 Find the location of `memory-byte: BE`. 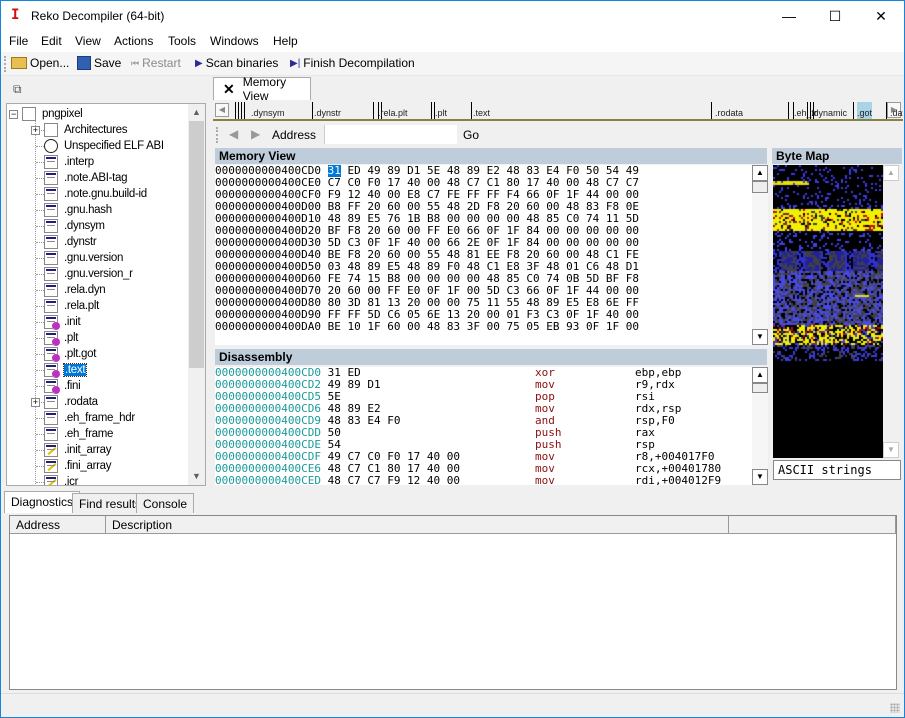

memory-byte: BE is located at coordinates (334, 326).